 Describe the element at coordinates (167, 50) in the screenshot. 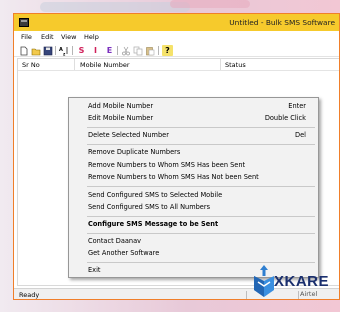

I see `help-icon: ?` at that location.